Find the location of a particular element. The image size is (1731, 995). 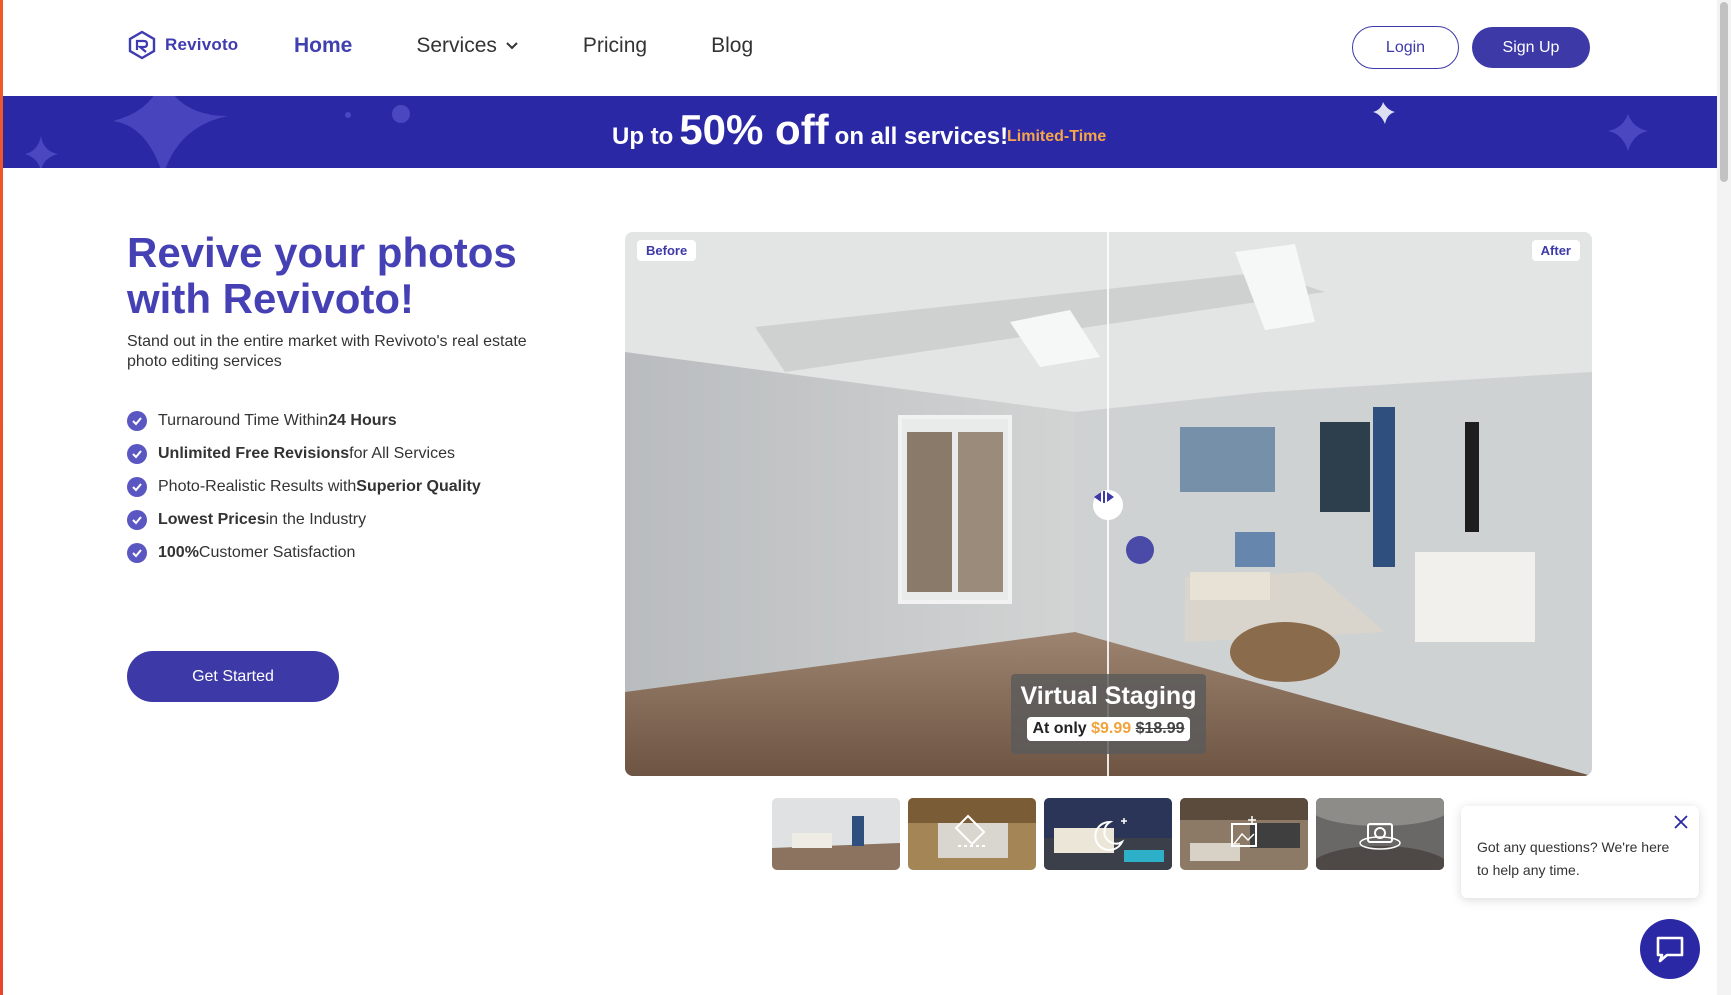

service-price: At only $9.99 $18.99 is located at coordinates (1108, 729).